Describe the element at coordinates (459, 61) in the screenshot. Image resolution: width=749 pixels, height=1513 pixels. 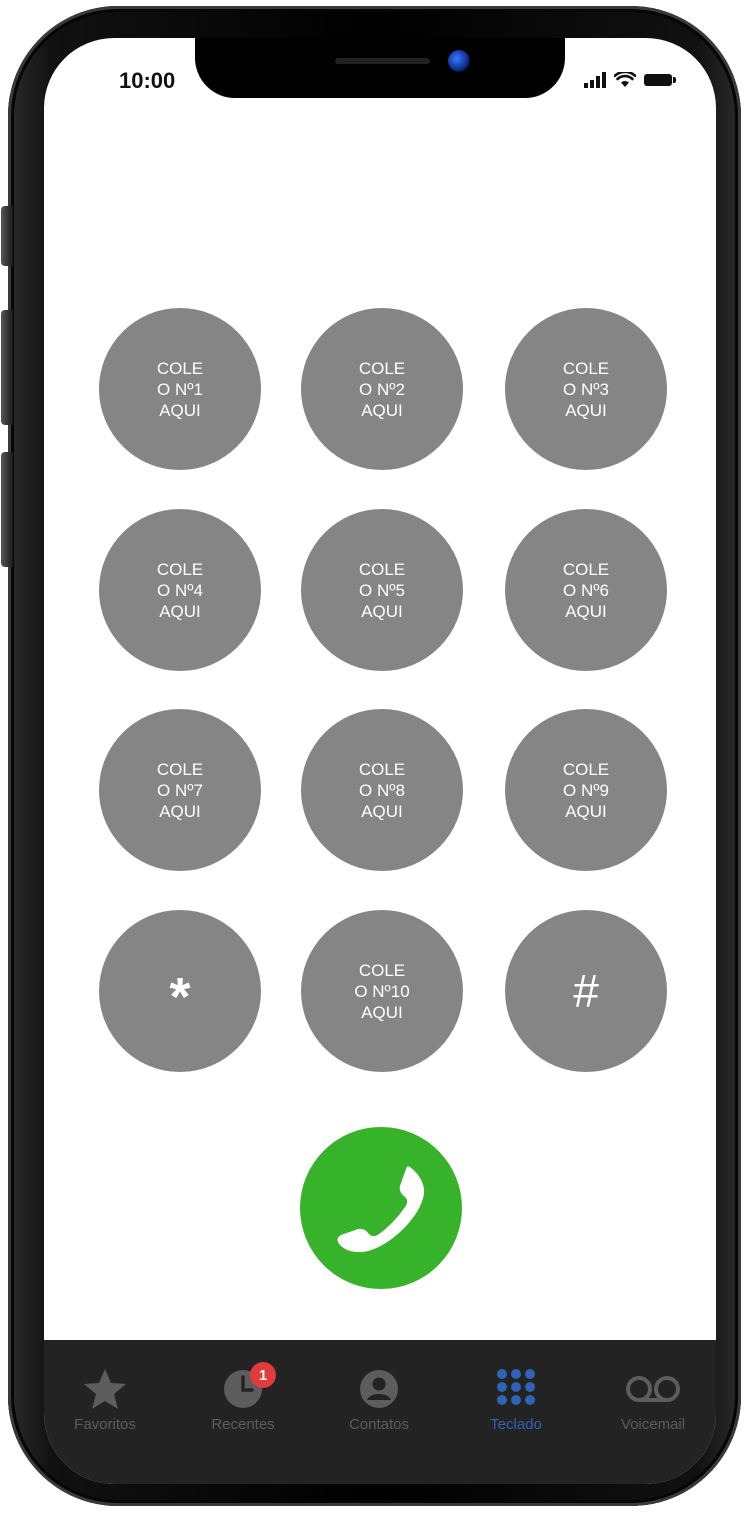
I see `front-camera` at that location.